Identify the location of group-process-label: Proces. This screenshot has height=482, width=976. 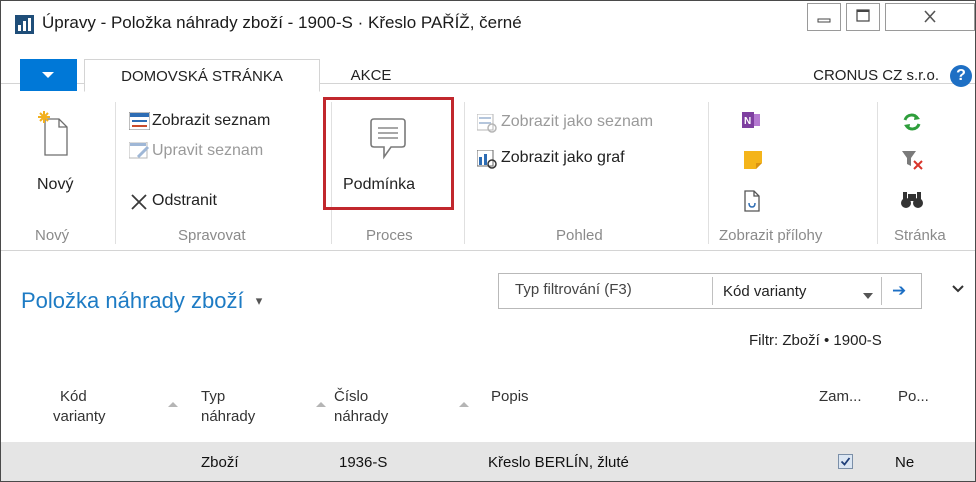
(389, 235).